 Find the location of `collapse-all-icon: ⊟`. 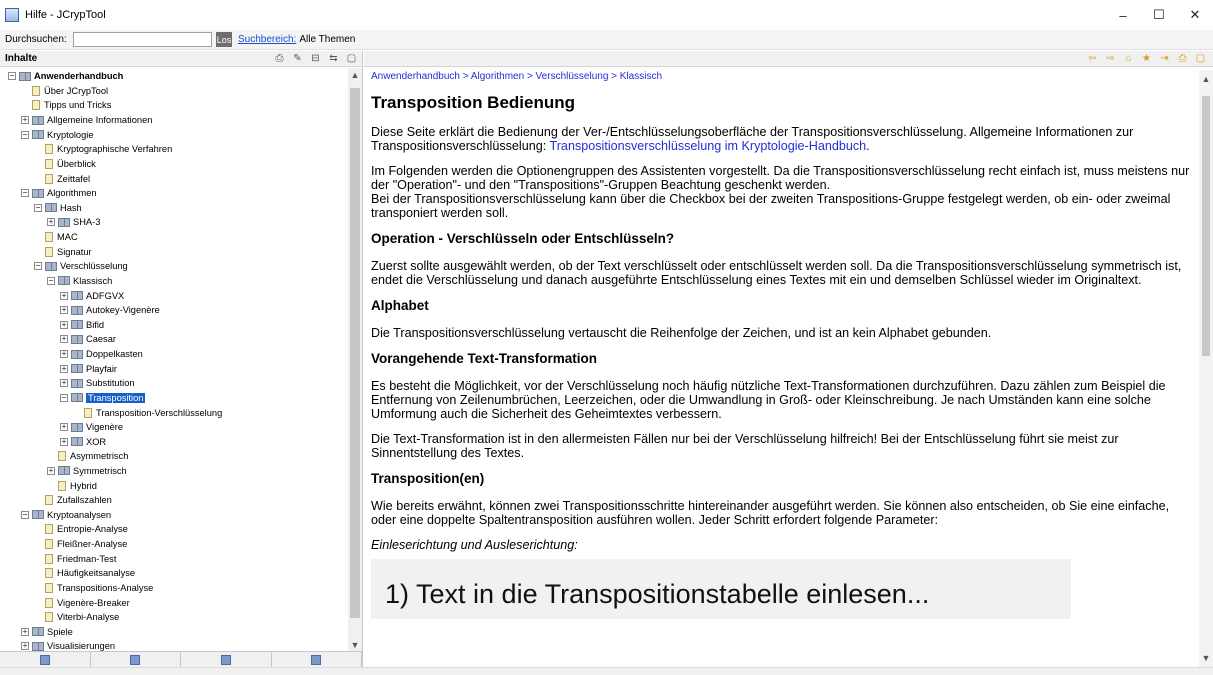

collapse-all-icon: ⊟ is located at coordinates (315, 58).